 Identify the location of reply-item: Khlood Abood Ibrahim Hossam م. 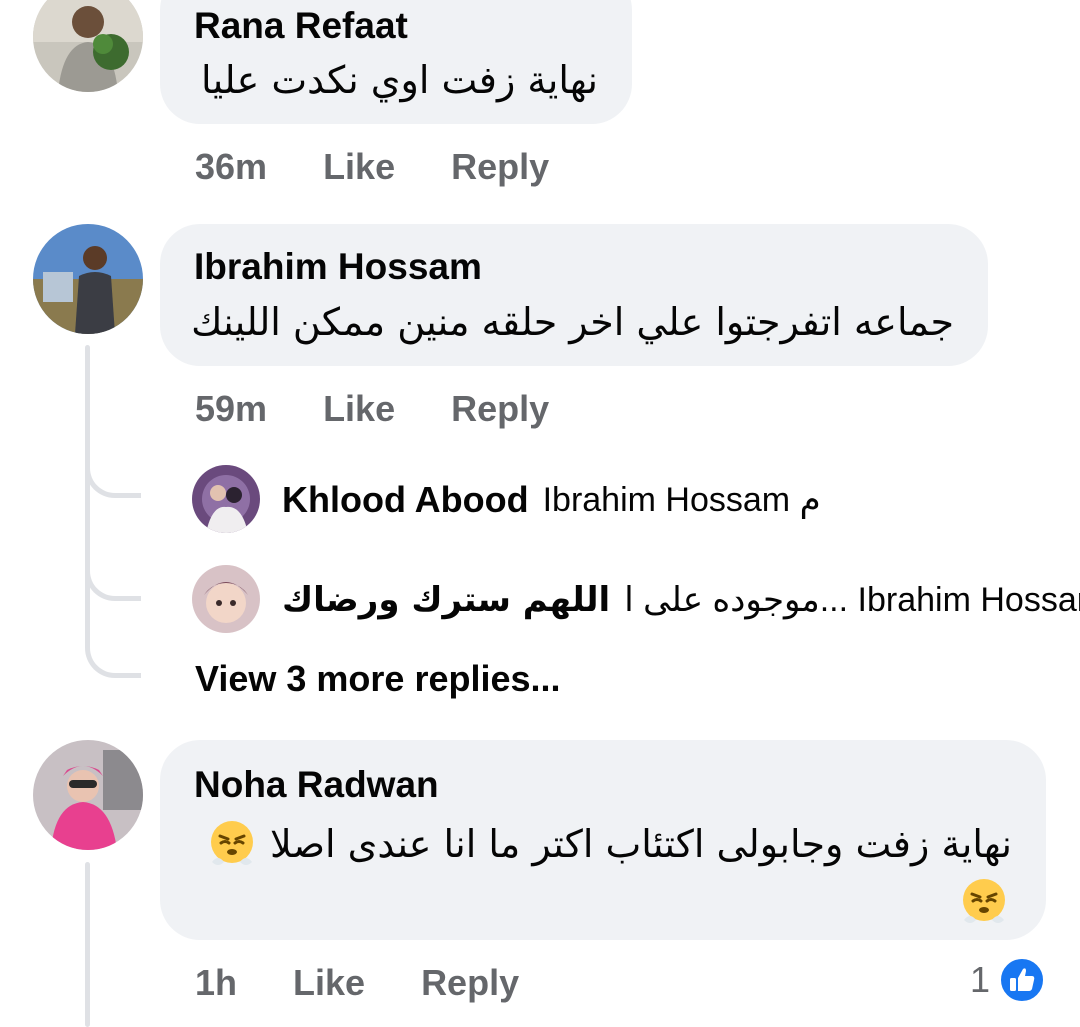
(551, 500).